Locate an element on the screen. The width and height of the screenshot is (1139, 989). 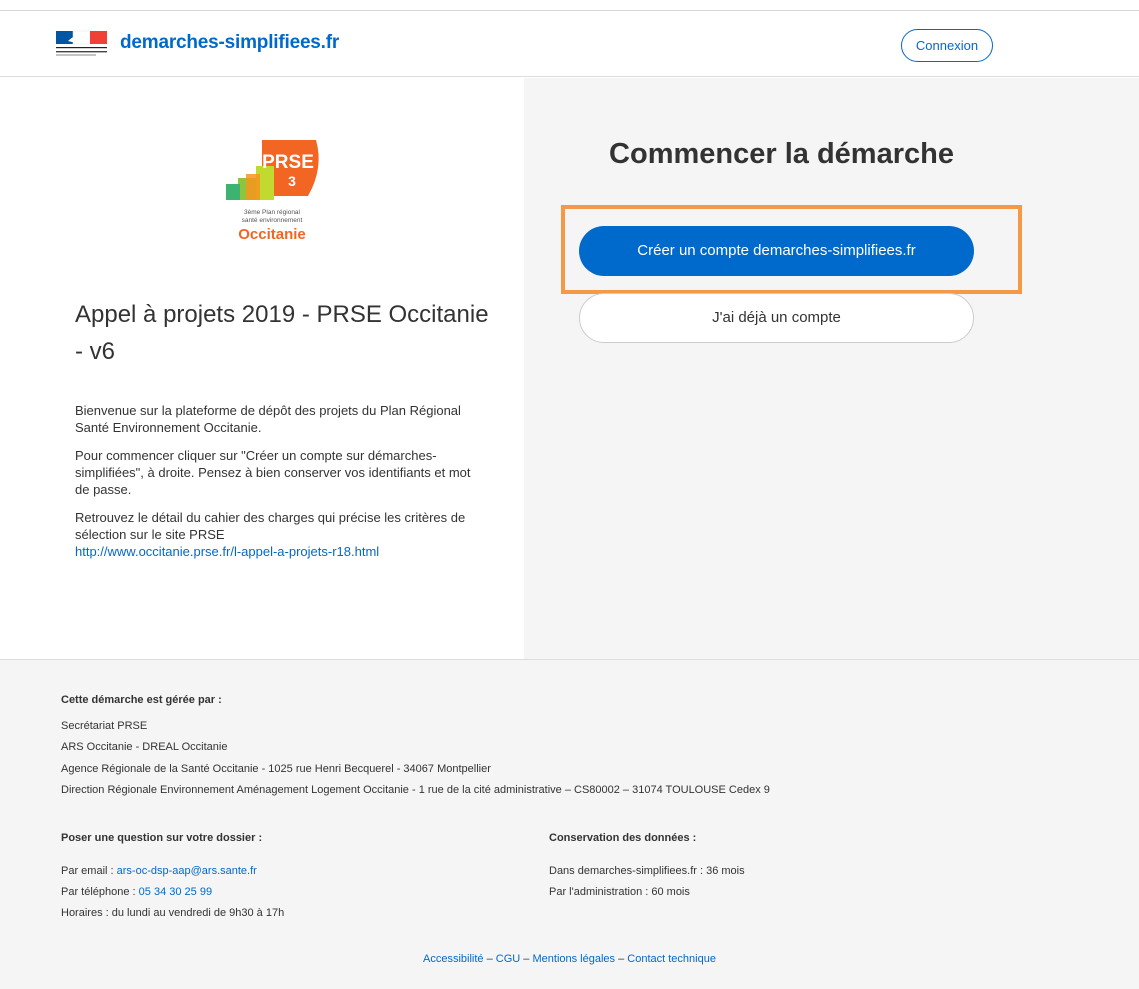
start-title: Commencer la démarche is located at coordinates (781, 154).